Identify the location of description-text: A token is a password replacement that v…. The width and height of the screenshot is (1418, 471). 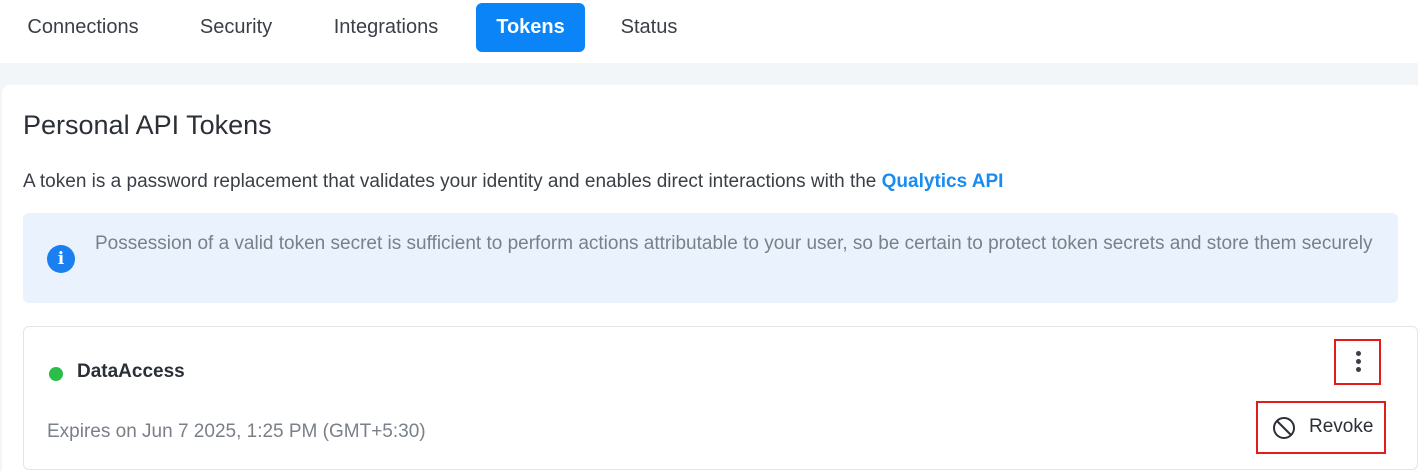
(450, 181).